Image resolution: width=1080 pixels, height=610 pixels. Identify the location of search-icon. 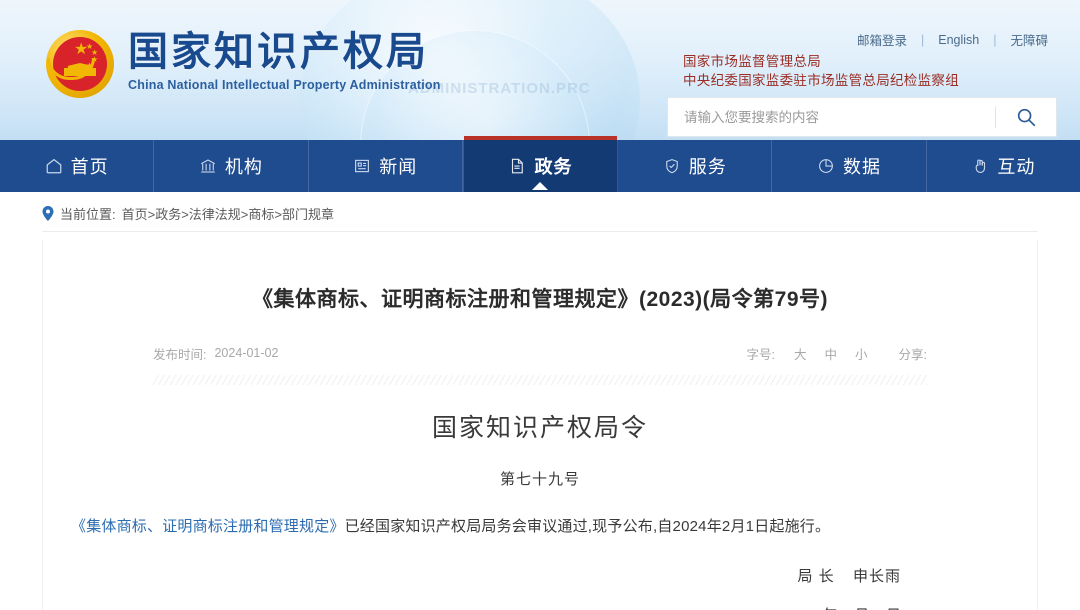
(1026, 117).